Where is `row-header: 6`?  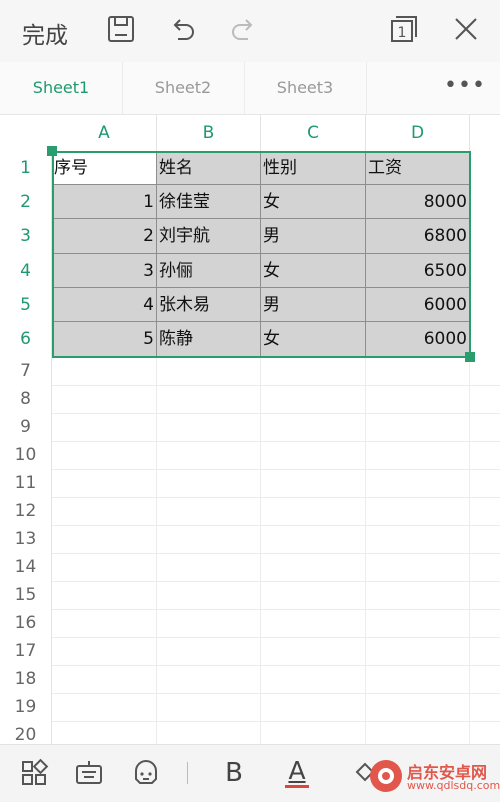
row-header: 6 is located at coordinates (26, 339).